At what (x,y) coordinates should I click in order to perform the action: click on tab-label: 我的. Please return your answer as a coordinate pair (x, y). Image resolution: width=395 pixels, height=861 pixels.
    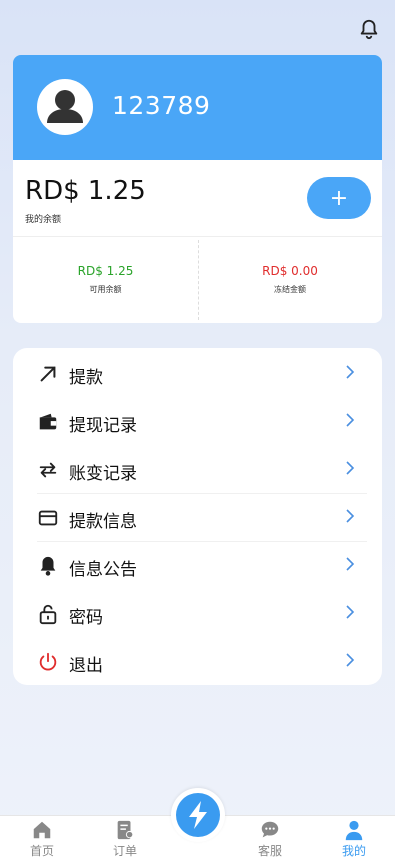
    Looking at the image, I should click on (353, 851).